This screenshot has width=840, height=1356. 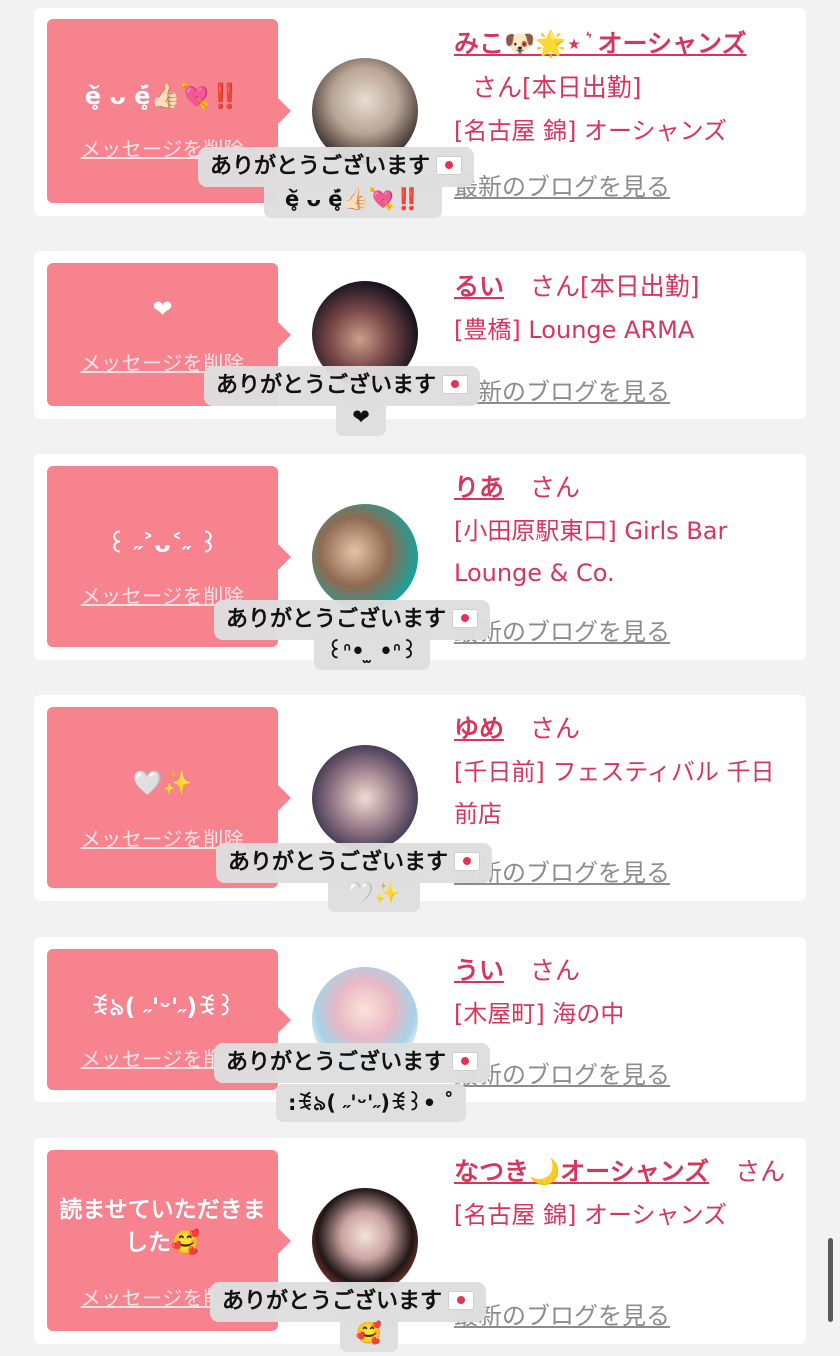 What do you see at coordinates (614, 793) in the screenshot?
I see `shop-name: [千日前] フェスティバル 千日前店` at bounding box center [614, 793].